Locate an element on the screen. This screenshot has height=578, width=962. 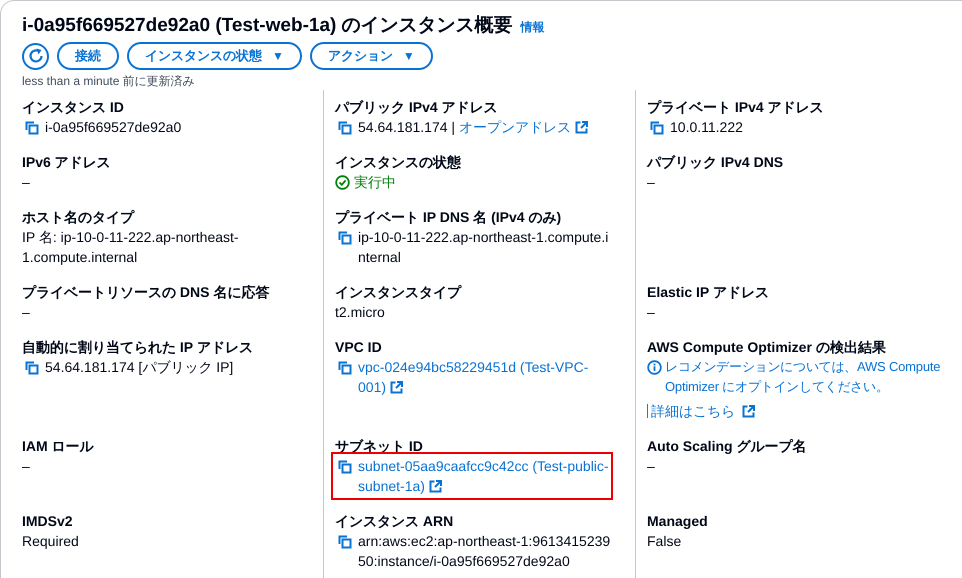
page-title: i-0a95f669527de92a0 (Test-web-1a) のインスタンス概要 is located at coordinates (267, 26).